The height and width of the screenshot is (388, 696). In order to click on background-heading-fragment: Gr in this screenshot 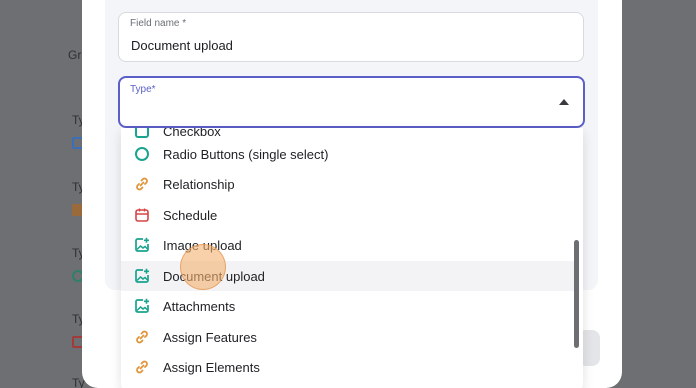, I will do `click(75, 55)`.